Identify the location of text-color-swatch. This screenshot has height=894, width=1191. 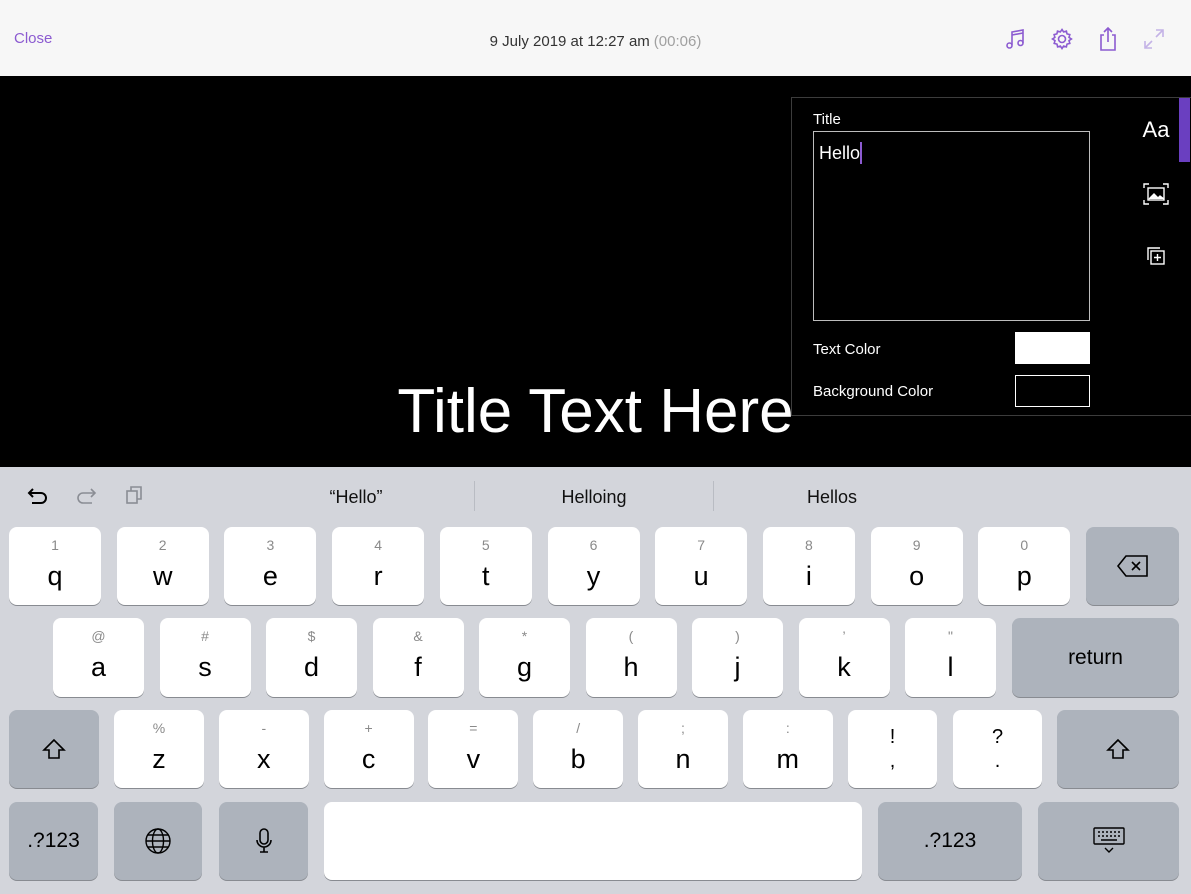
(1052, 348).